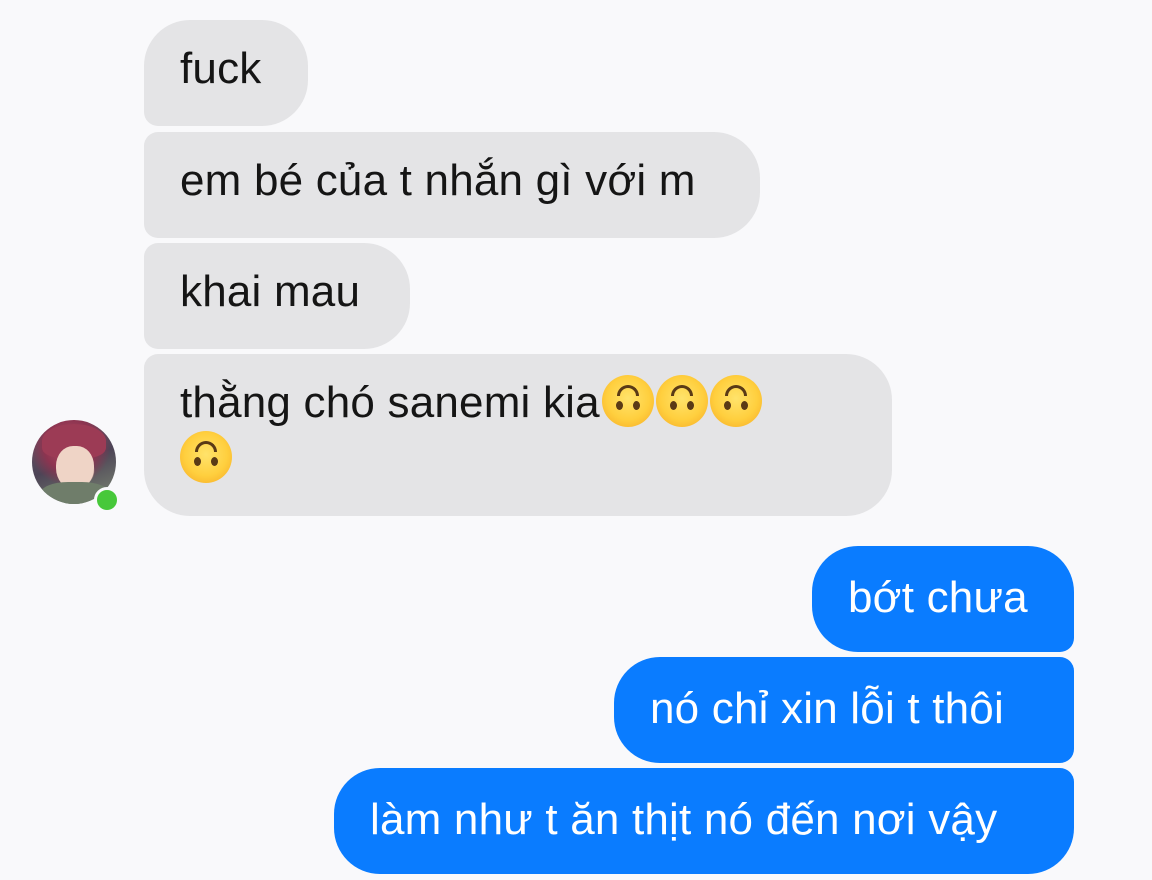  I want to click on incoming-message-bubble: khai mau, so click(277, 296).